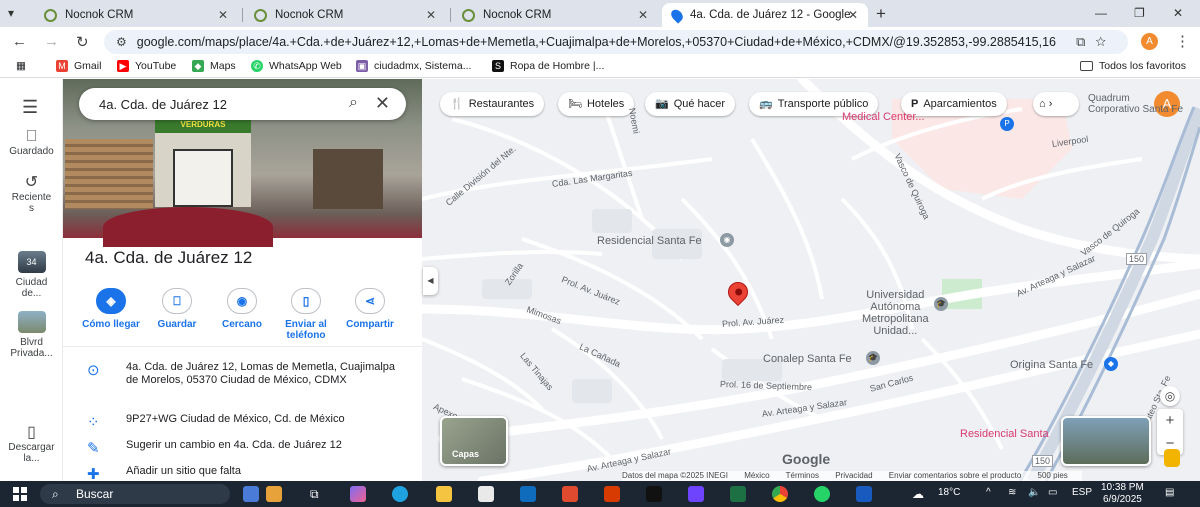 The image size is (1200, 507). I want to click on copilot-icon, so click(358, 494).